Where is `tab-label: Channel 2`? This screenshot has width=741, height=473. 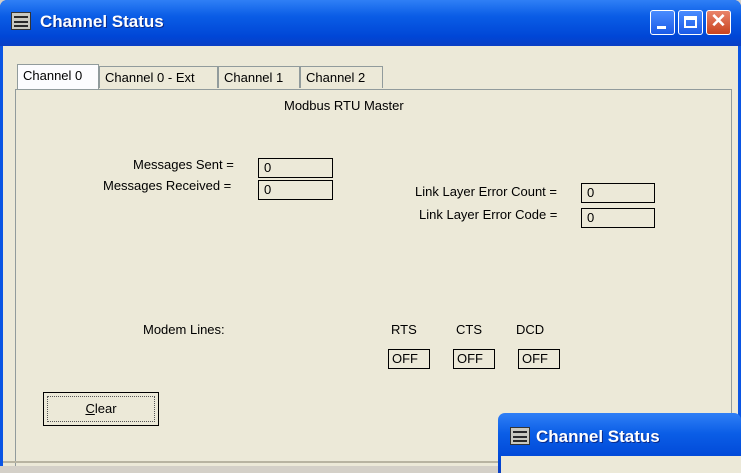 tab-label: Channel 2 is located at coordinates (336, 77).